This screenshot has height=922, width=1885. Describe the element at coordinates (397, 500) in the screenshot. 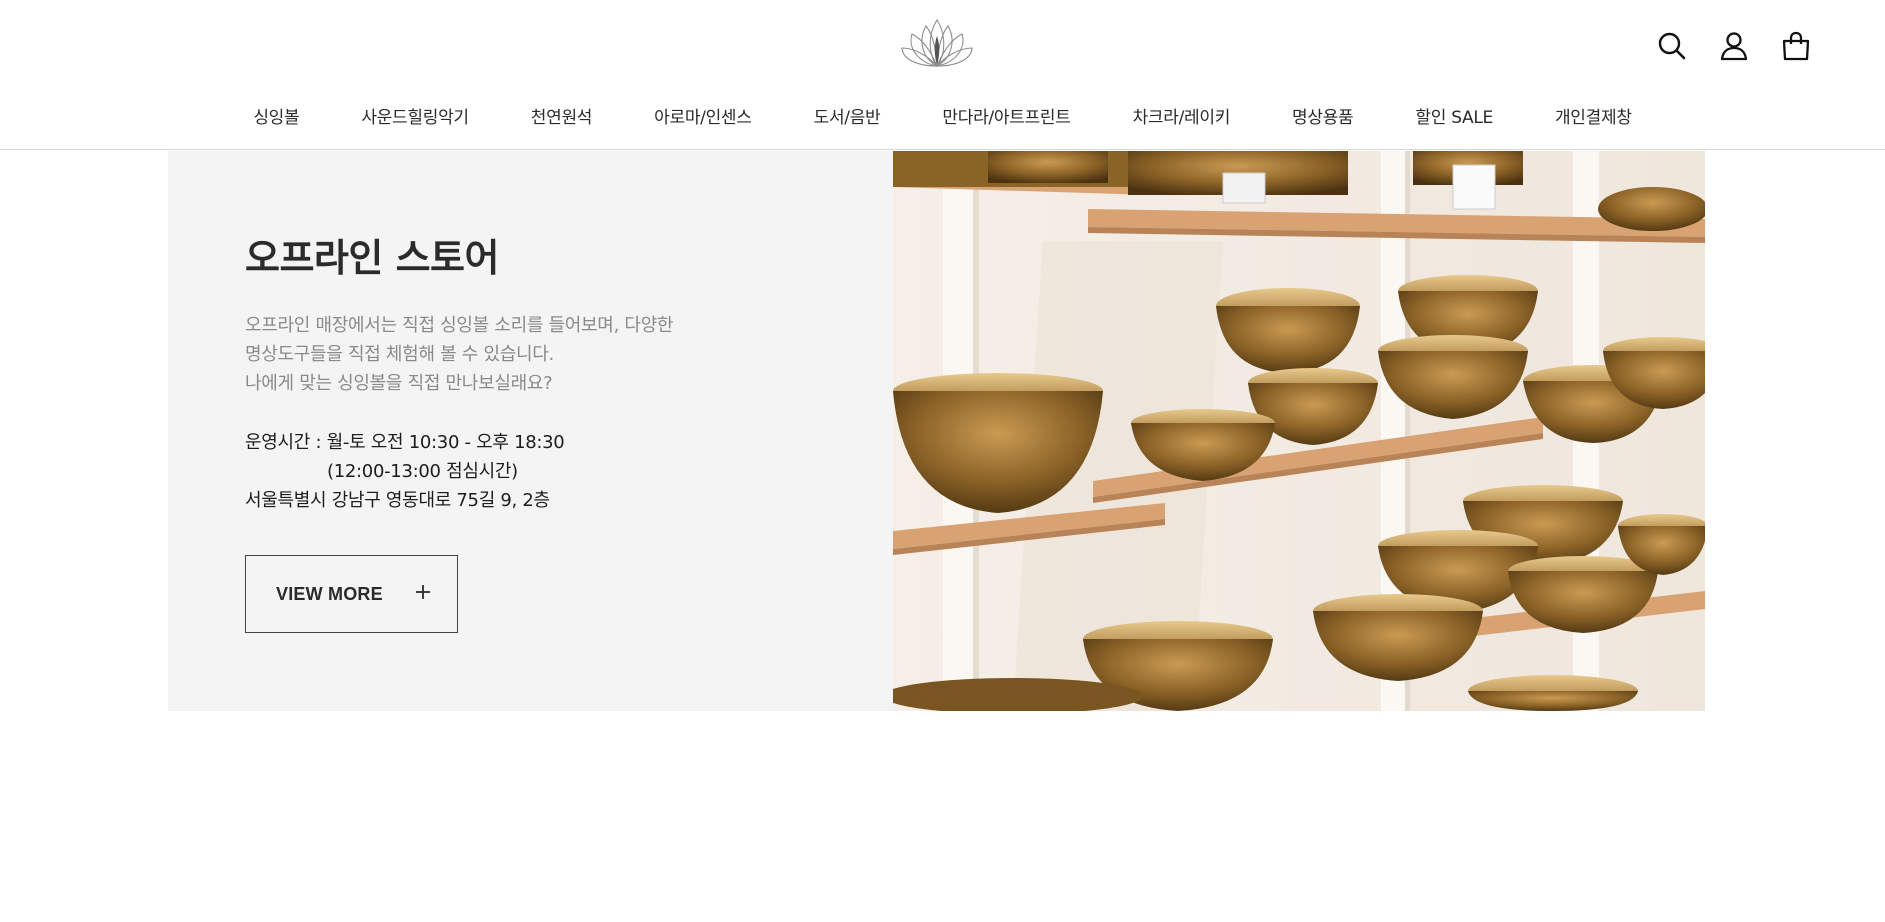

I see `store-address: 서울특별시 강남구 영동대로 75길 9, 2층` at that location.